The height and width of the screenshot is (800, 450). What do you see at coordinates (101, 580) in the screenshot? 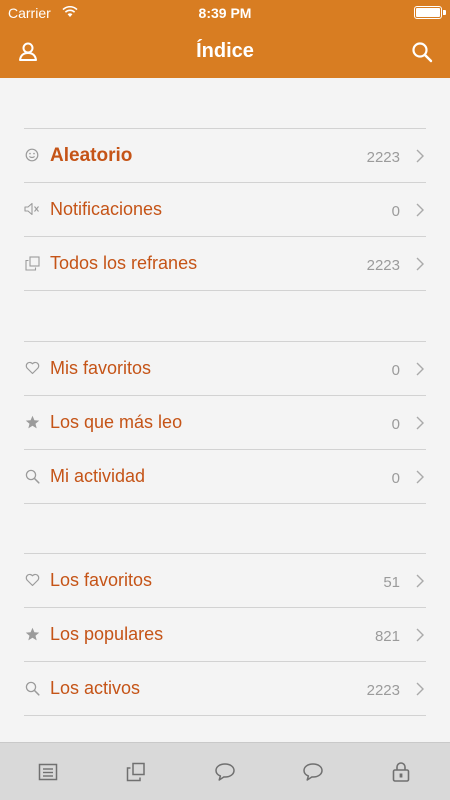
I see `menu-item-label: Los favoritos` at bounding box center [101, 580].